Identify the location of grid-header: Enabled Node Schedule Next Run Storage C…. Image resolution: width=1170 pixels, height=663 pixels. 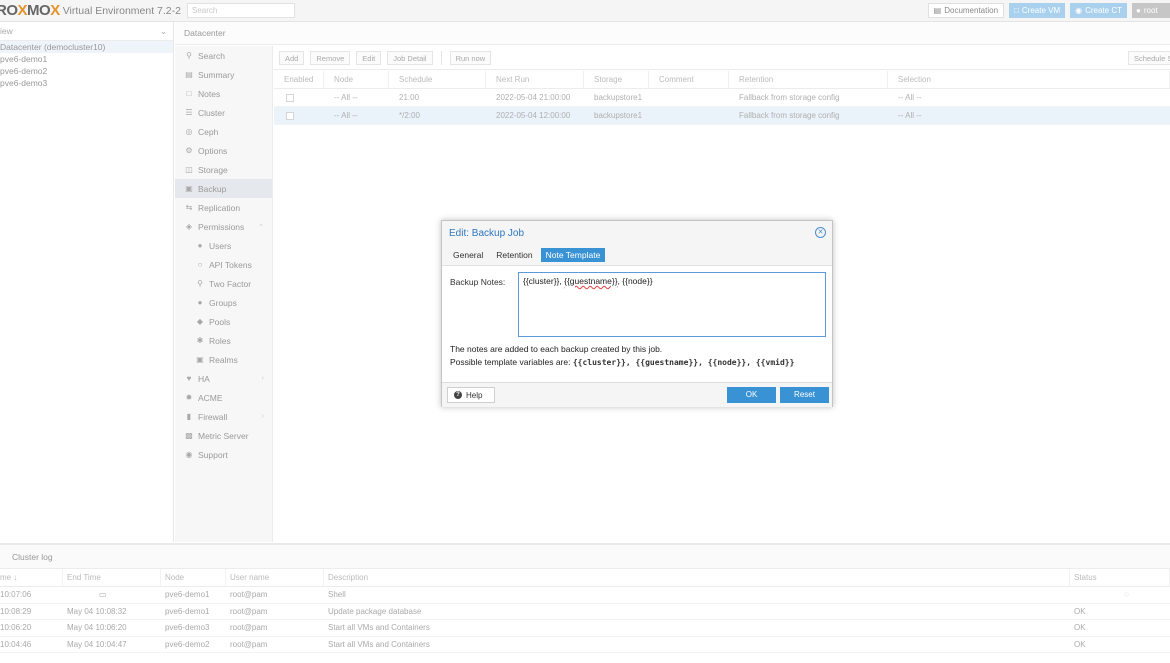
(722, 80).